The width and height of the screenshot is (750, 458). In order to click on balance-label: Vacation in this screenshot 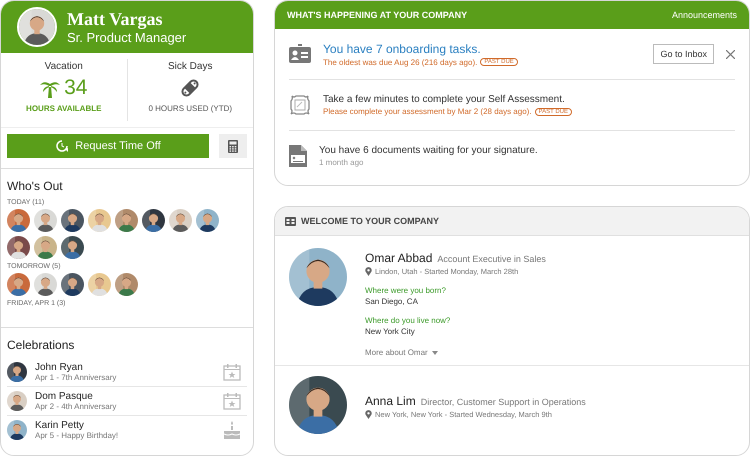, I will do `click(63, 66)`.